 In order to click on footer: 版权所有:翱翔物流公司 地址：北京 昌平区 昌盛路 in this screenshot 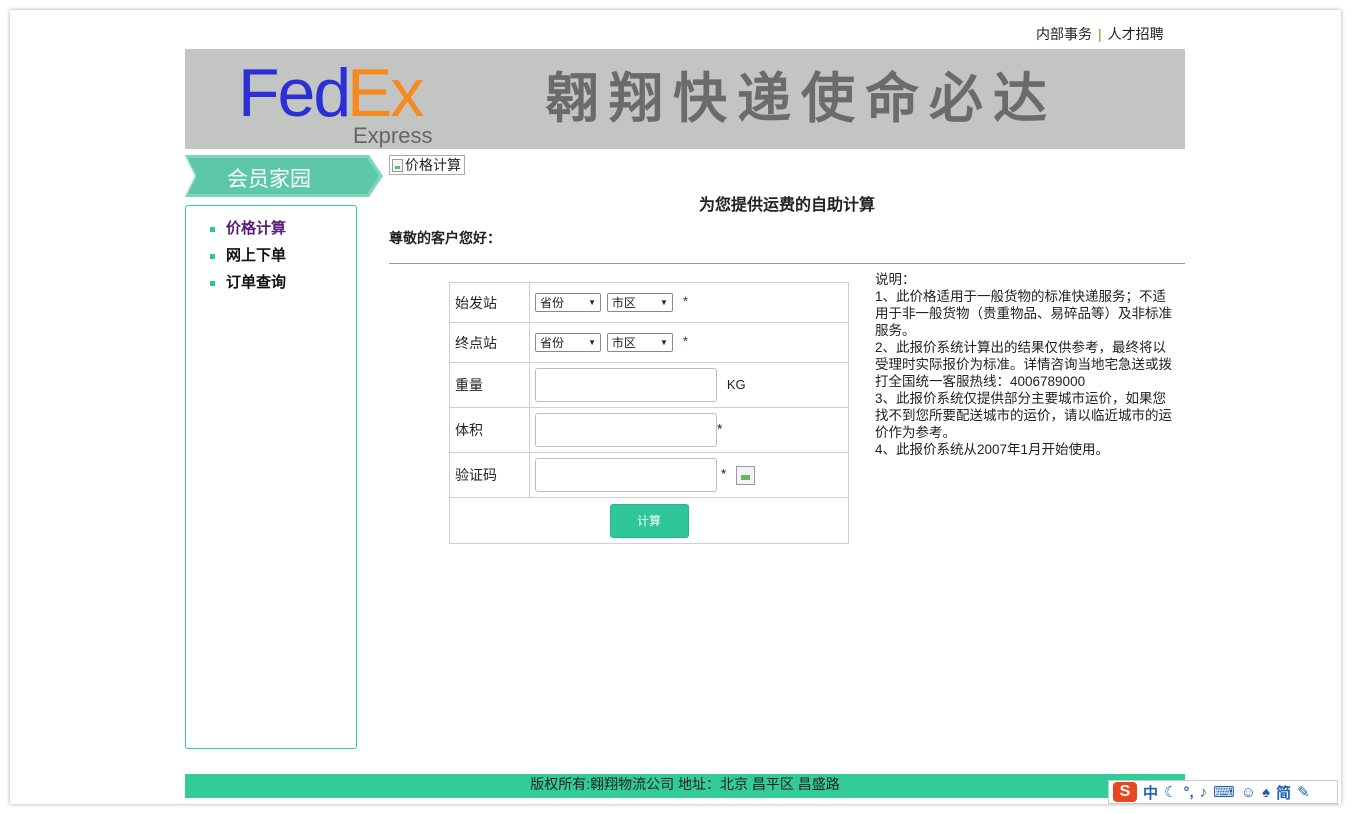, I will do `click(685, 786)`.